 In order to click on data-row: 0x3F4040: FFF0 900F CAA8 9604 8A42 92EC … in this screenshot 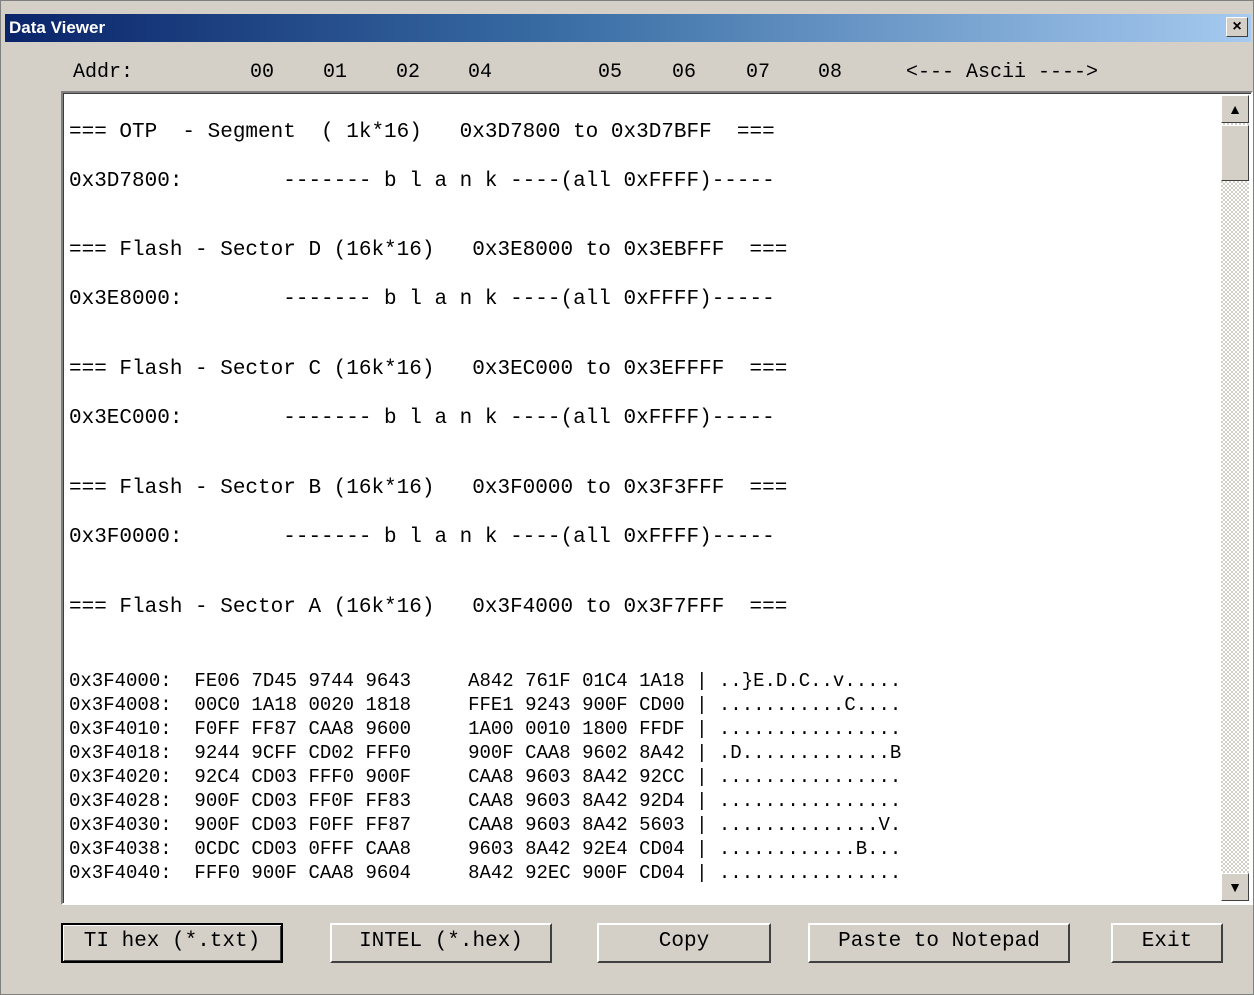, I will do `click(485, 873)`.